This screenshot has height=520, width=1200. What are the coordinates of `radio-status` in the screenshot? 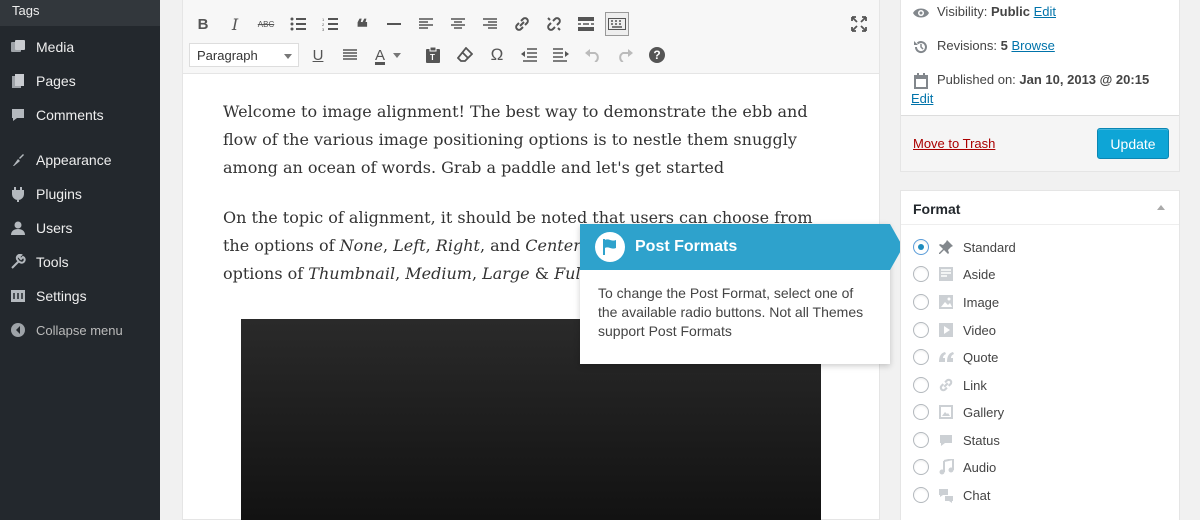 It's located at (921, 440).